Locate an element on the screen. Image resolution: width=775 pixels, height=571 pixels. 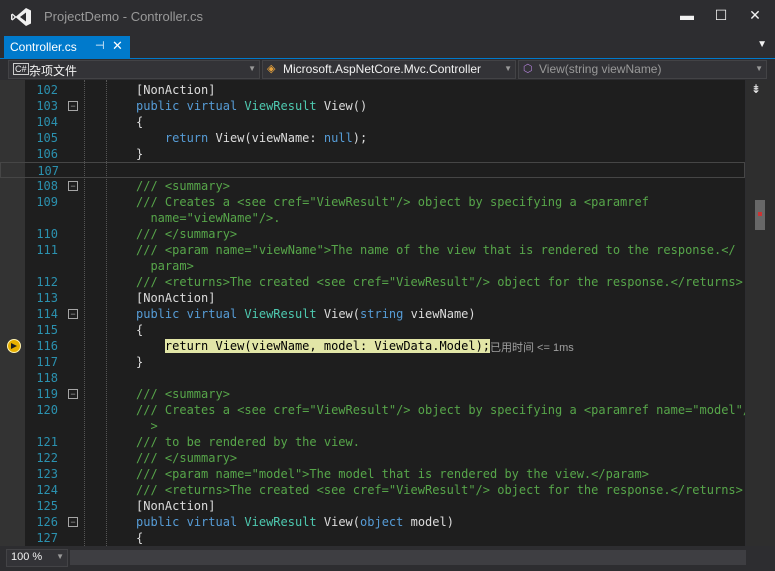
zoom-level: 100 % is located at coordinates (27, 557).